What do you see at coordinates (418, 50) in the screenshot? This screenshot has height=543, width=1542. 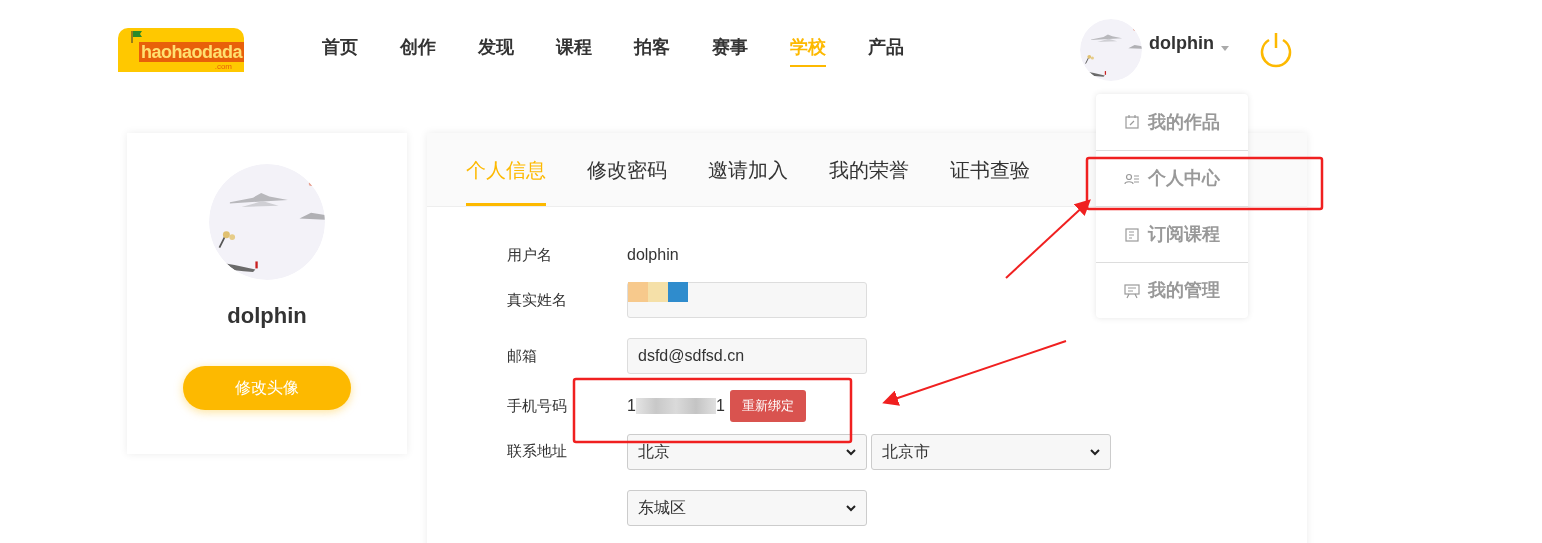 I see `nav-link: 创作` at bounding box center [418, 50].